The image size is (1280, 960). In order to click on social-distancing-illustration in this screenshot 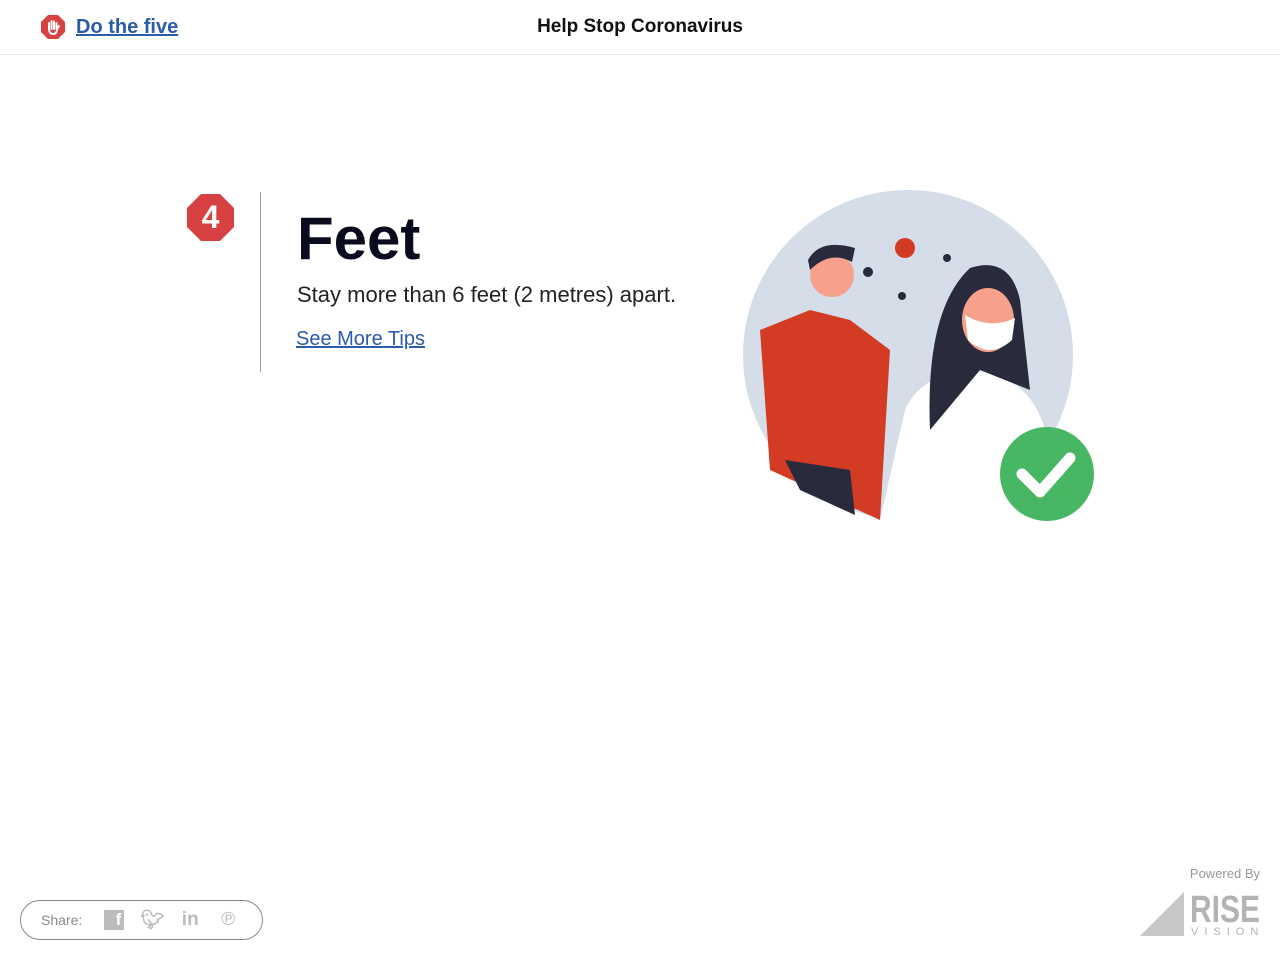, I will do `click(918, 357)`.